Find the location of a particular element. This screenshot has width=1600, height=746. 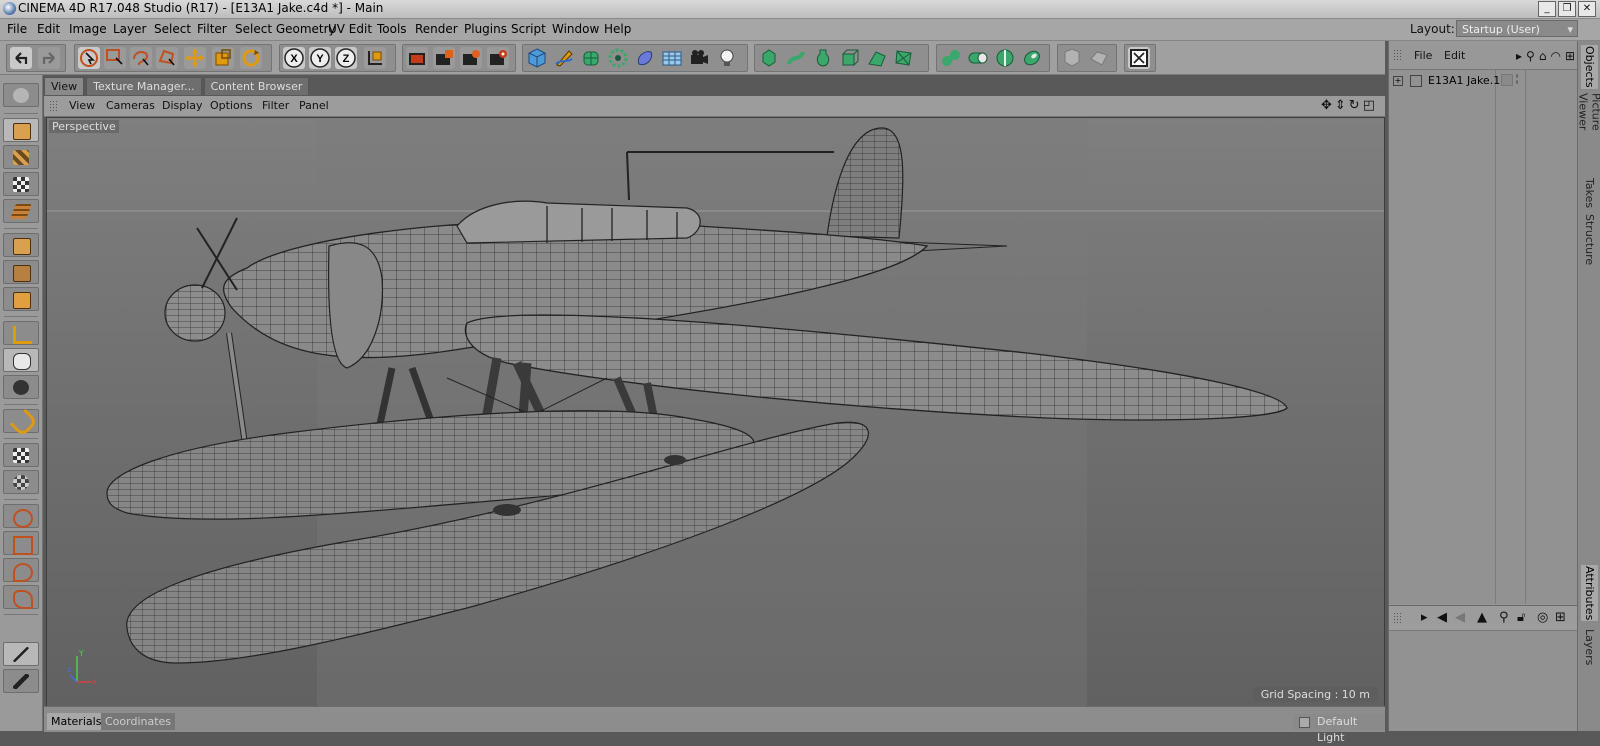

render-queue-icon is located at coordinates (498, 58).